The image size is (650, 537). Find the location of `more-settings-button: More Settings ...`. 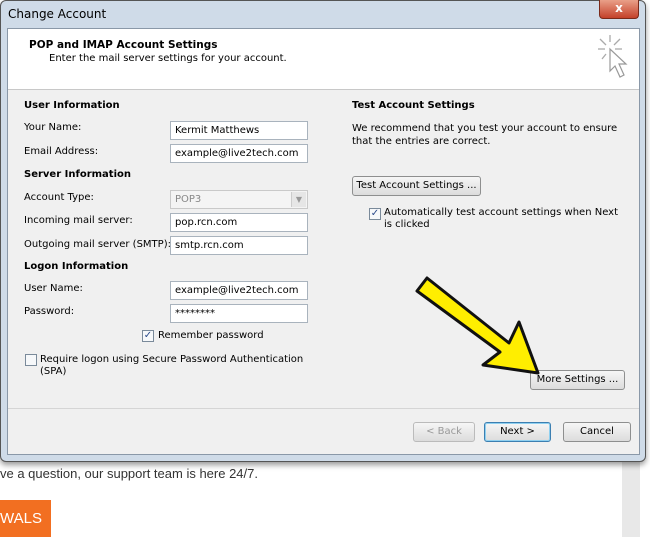

more-settings-button: More Settings ... is located at coordinates (577, 380).